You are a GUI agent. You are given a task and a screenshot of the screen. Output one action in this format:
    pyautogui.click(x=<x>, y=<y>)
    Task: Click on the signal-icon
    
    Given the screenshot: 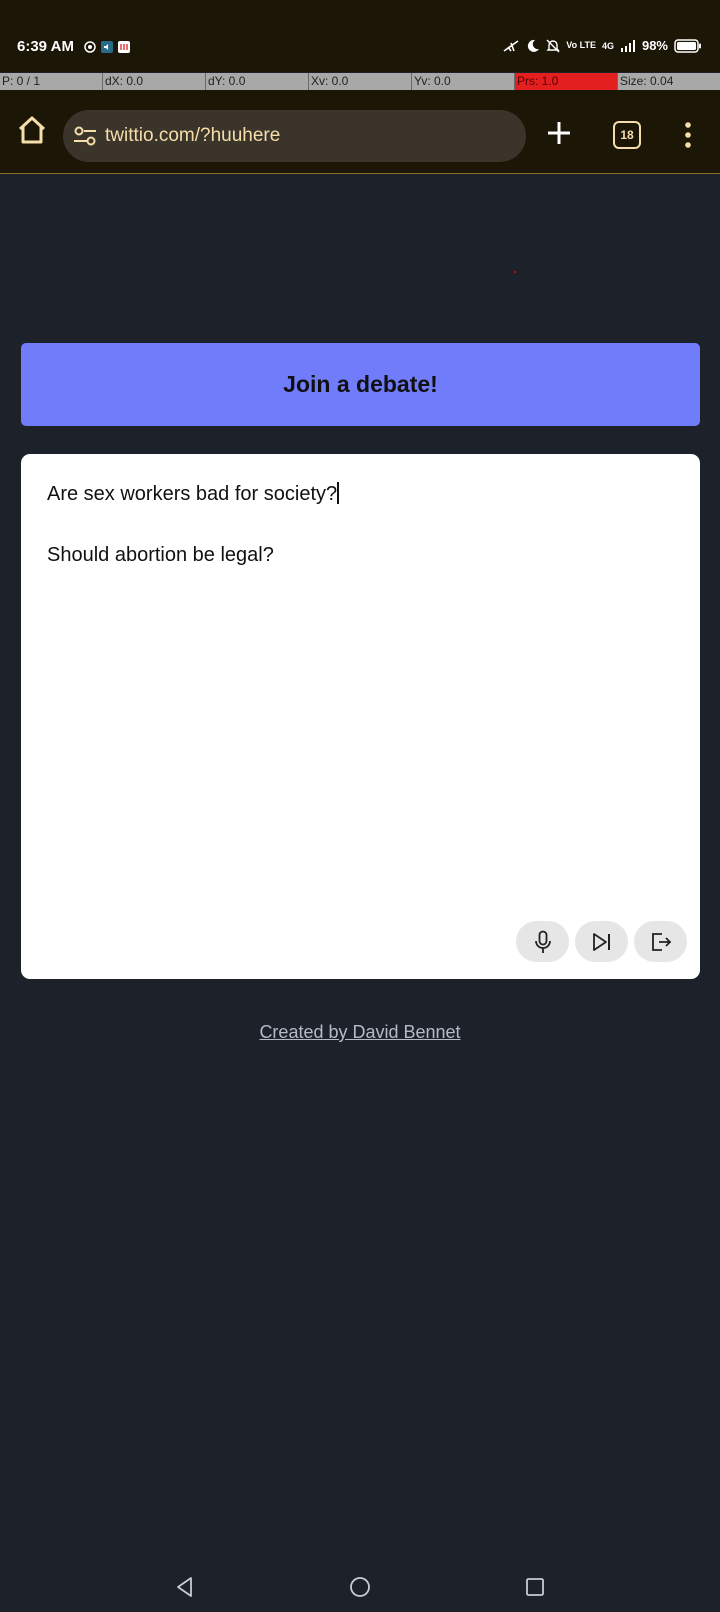 What is the action you would take?
    pyautogui.click(x=627, y=45)
    